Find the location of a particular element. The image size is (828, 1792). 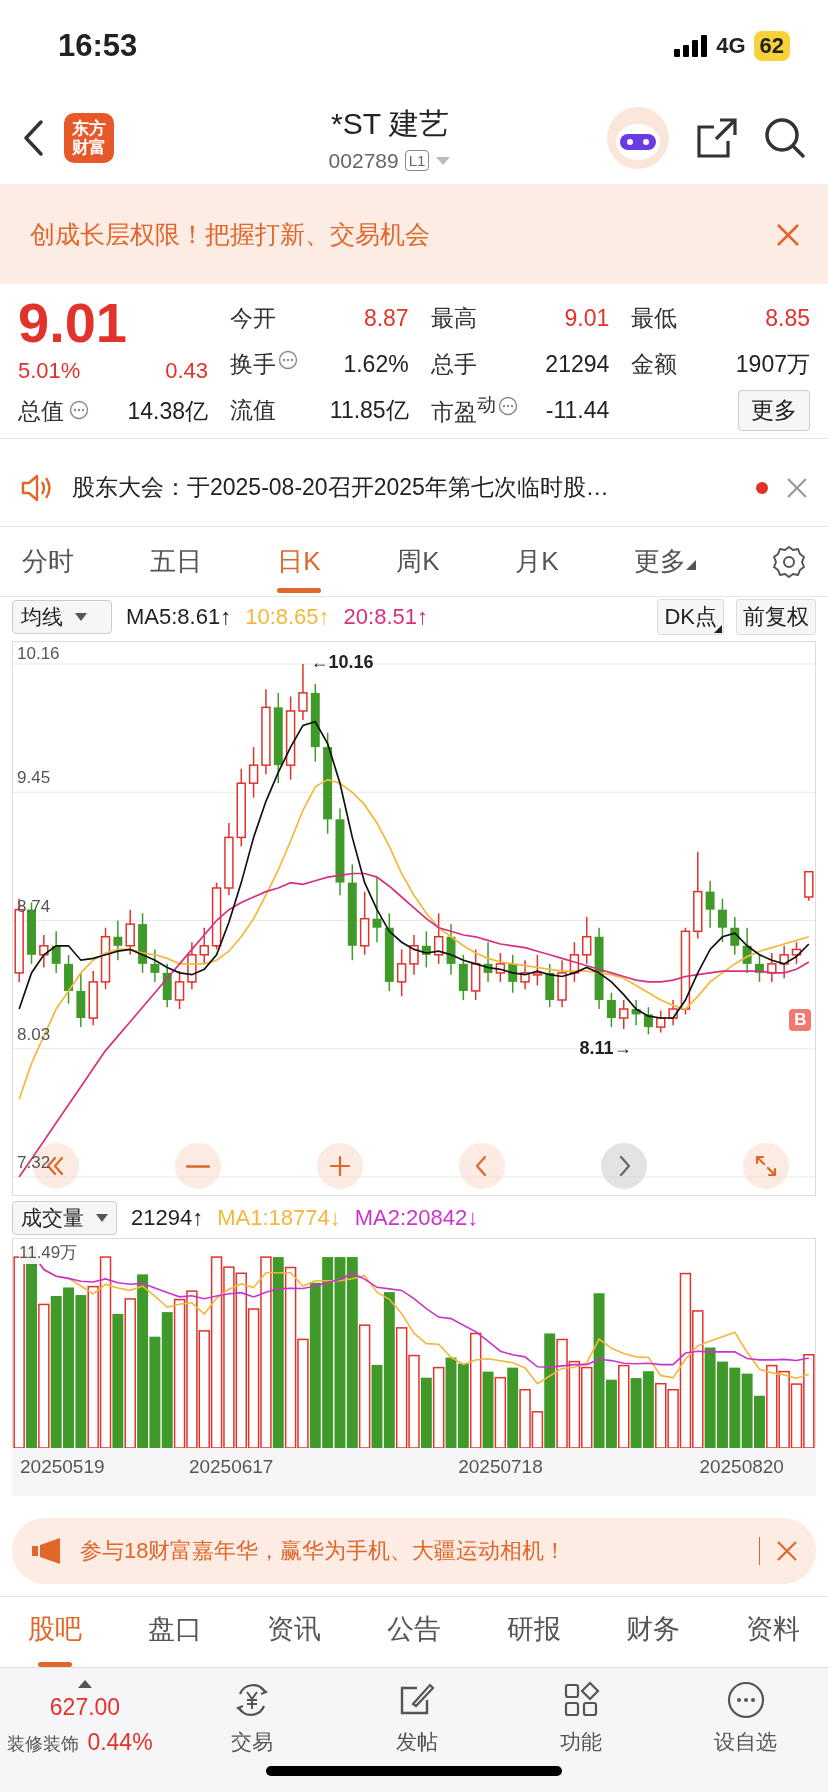

stat-label: 流值 is located at coordinates (253, 410).